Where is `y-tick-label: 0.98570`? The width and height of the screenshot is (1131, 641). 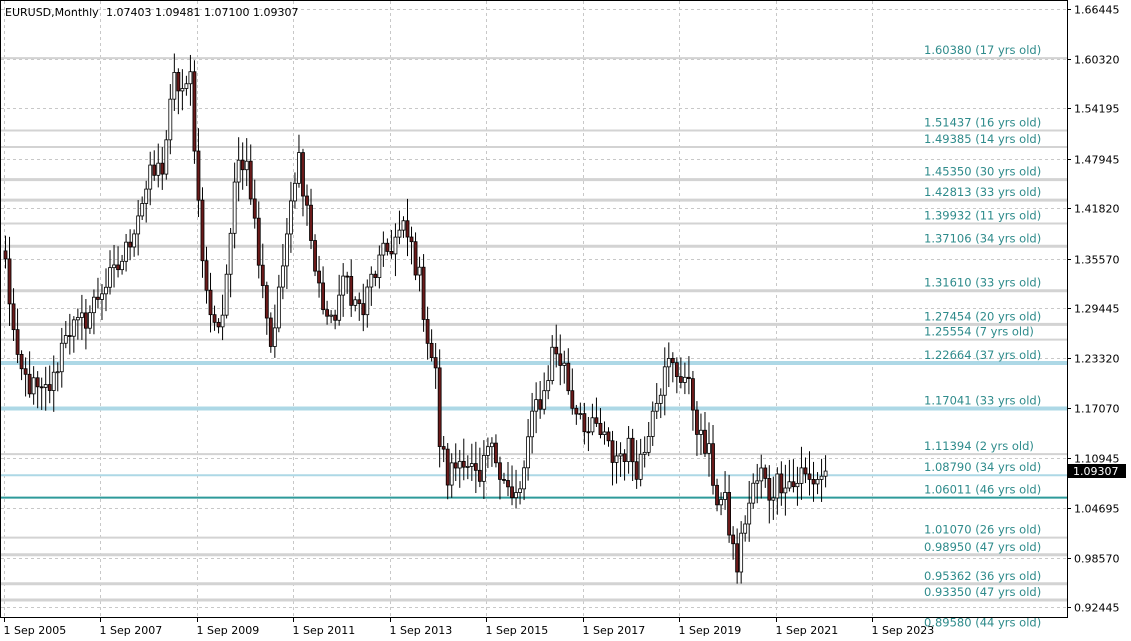
y-tick-label: 0.98570 is located at coordinates (1097, 559).